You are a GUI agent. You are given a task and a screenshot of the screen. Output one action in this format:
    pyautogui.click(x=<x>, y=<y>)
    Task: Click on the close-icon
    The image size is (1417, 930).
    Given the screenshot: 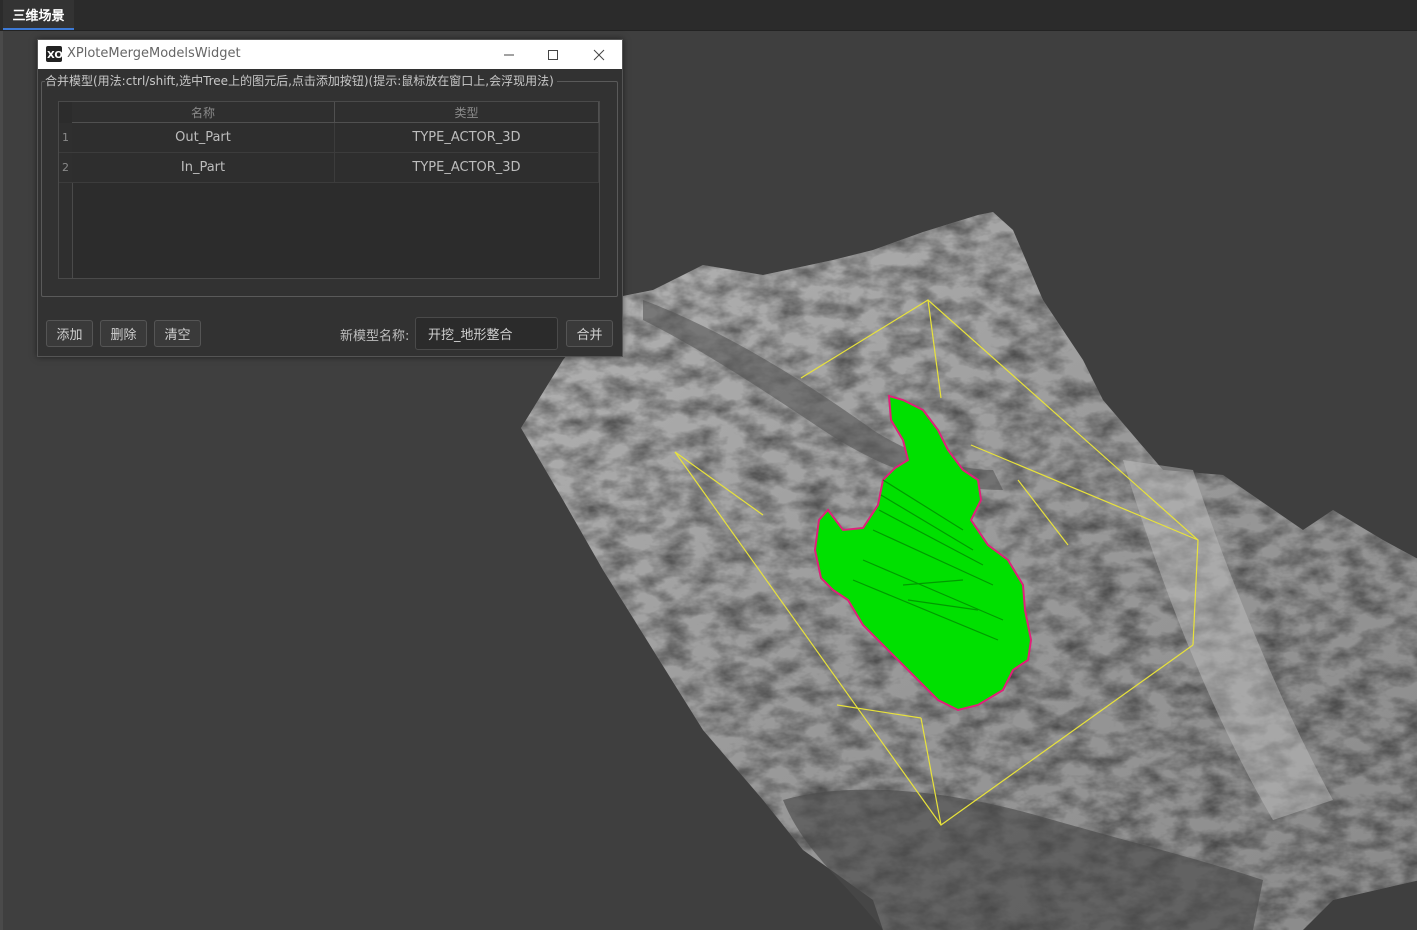 What is the action you would take?
    pyautogui.click(x=599, y=54)
    